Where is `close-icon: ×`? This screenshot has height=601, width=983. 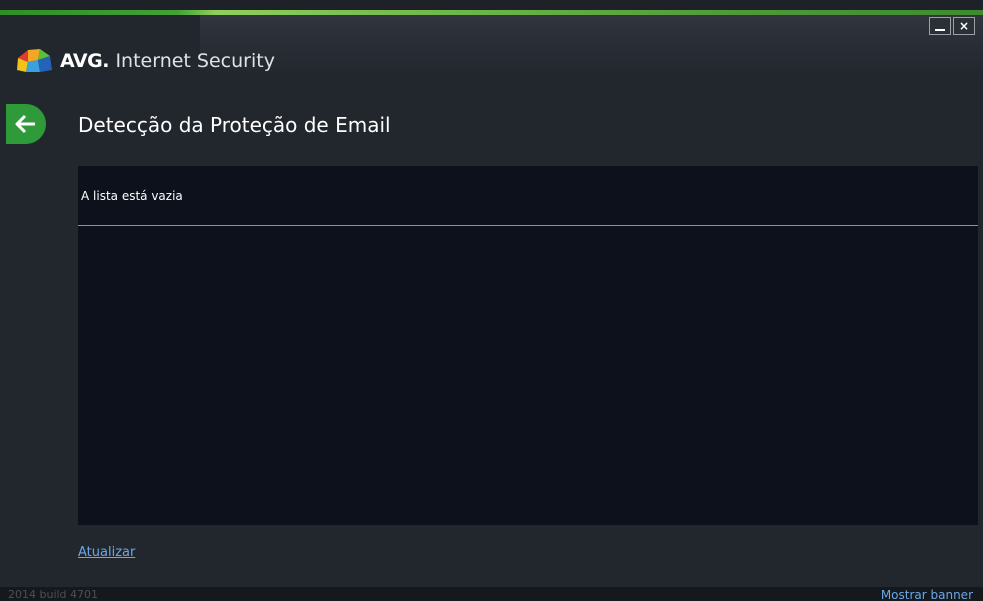
close-icon: × is located at coordinates (964, 26).